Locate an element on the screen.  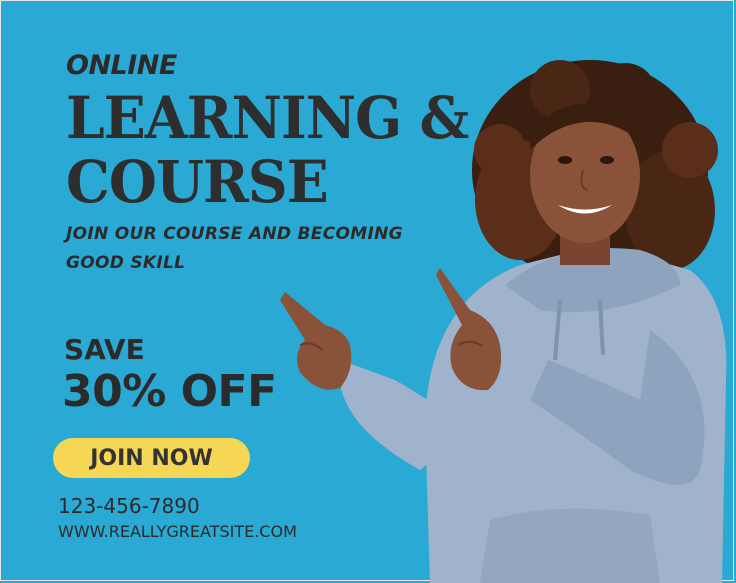
join-now-button: JOIN NOW is located at coordinates (151, 458).